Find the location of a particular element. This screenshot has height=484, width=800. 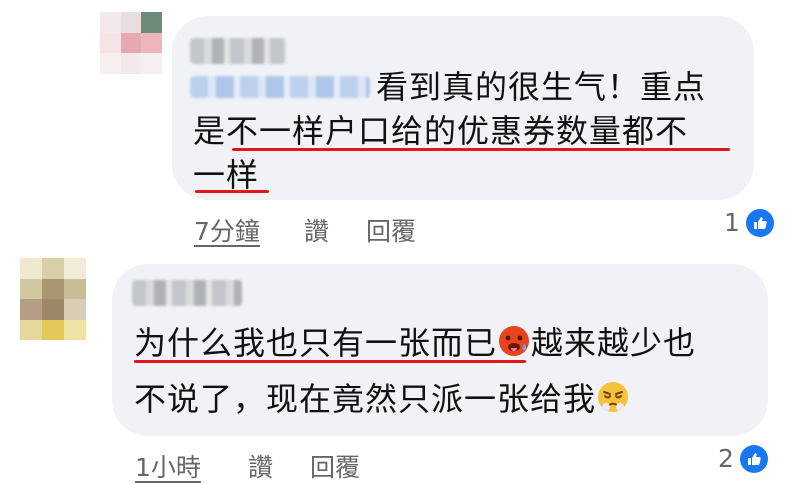

reaction-count: 1 is located at coordinates (732, 222).